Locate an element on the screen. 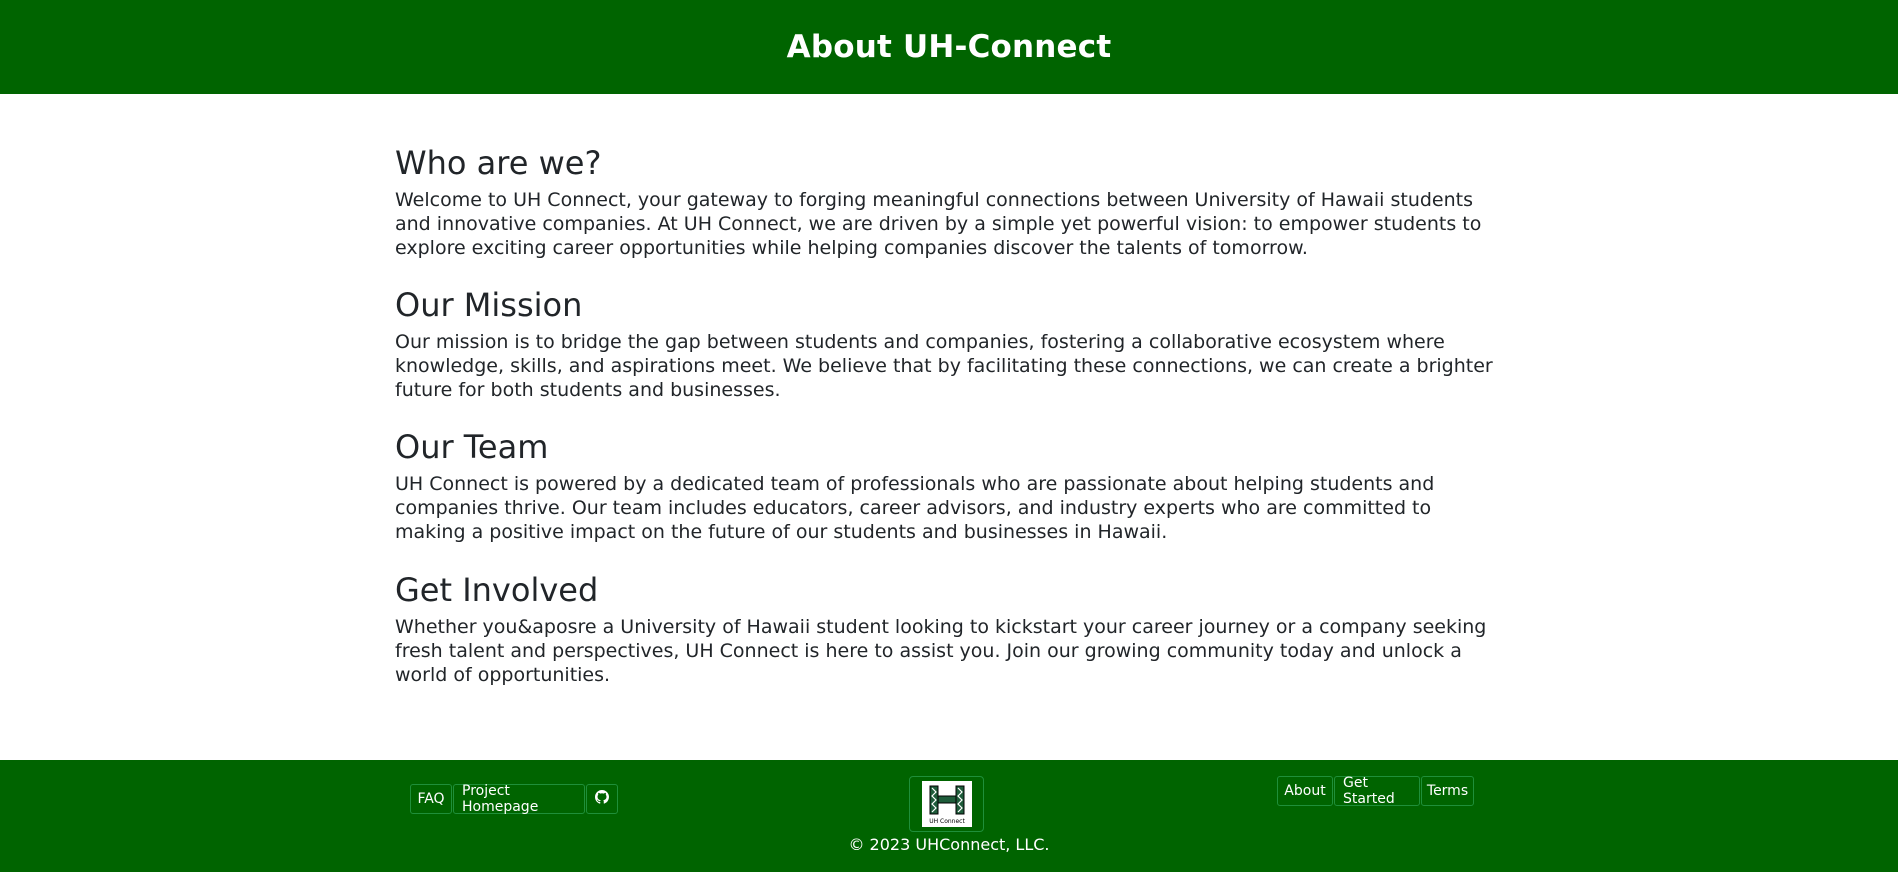 This screenshot has width=1898, height=872. section-heading: Who are we? is located at coordinates (498, 163).